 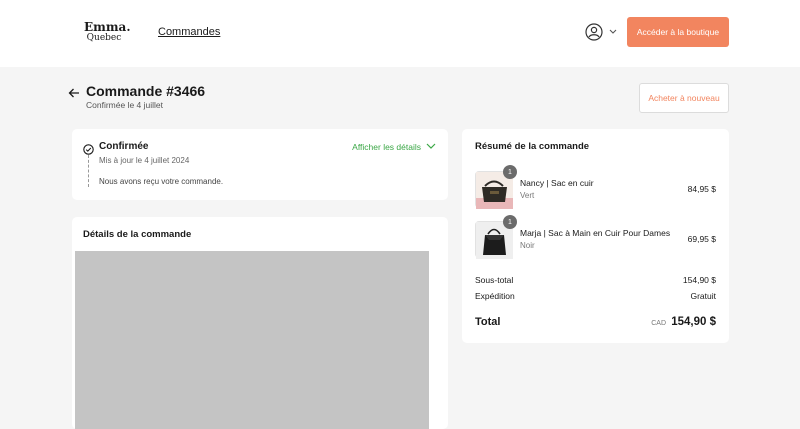 What do you see at coordinates (488, 322) in the screenshot?
I see `total-label: Total` at bounding box center [488, 322].